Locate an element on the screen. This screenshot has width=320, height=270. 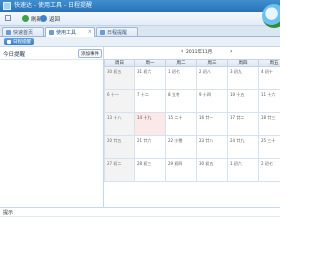
return-icon is located at coordinates (43, 18).